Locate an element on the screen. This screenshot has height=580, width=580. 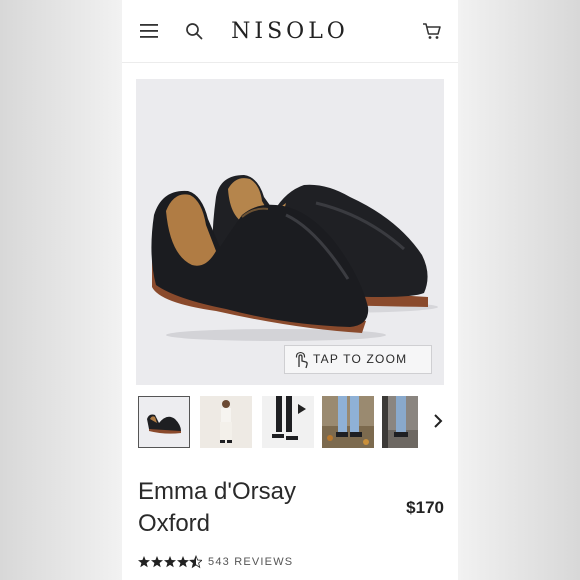
product-price: $170 is located at coordinates (425, 507).